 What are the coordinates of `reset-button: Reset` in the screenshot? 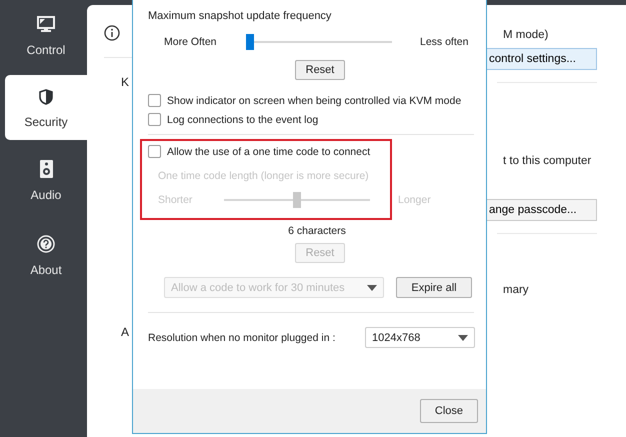 It's located at (320, 70).